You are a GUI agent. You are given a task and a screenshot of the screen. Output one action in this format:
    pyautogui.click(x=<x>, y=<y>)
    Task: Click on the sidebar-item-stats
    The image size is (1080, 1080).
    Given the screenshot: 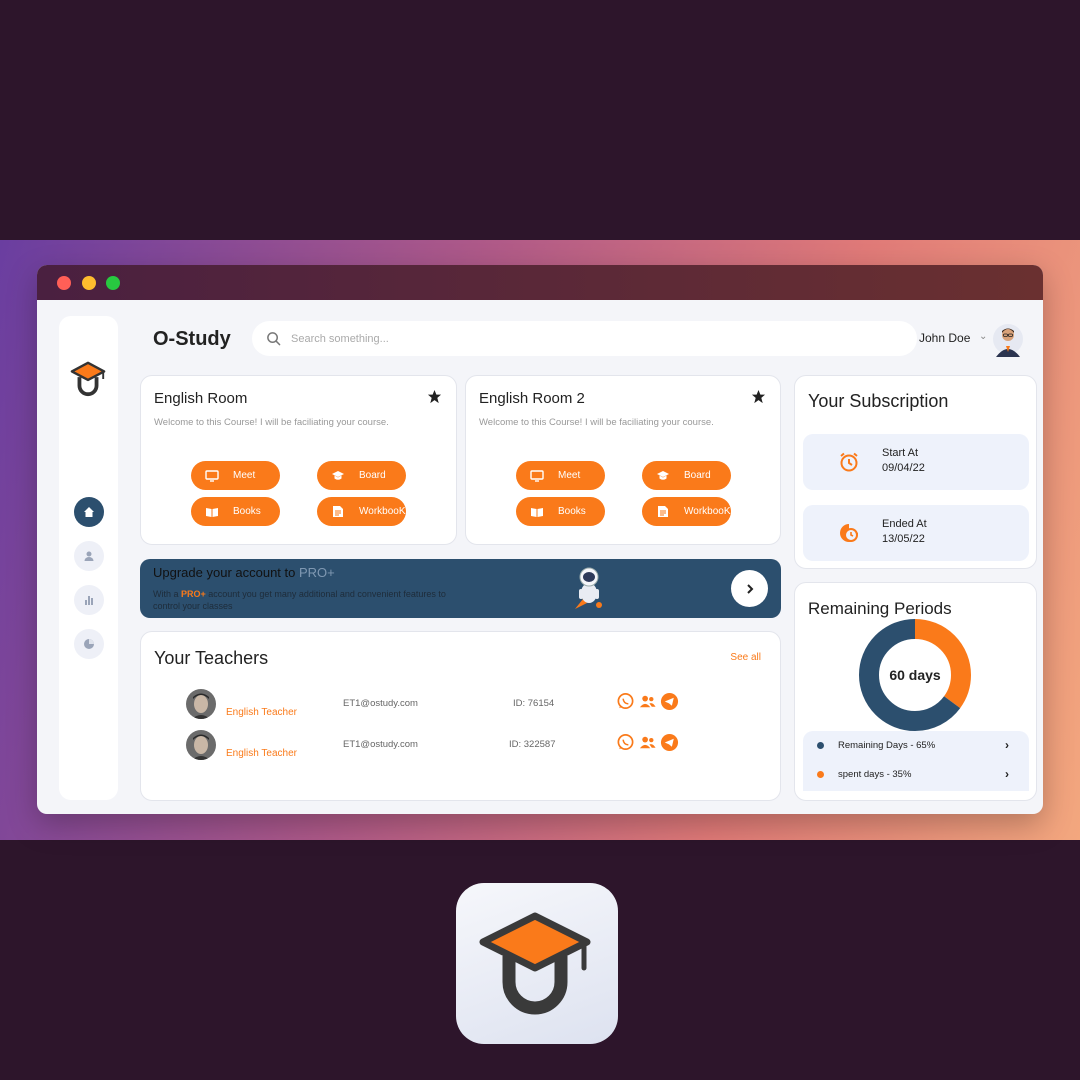 What is the action you would take?
    pyautogui.click(x=89, y=600)
    